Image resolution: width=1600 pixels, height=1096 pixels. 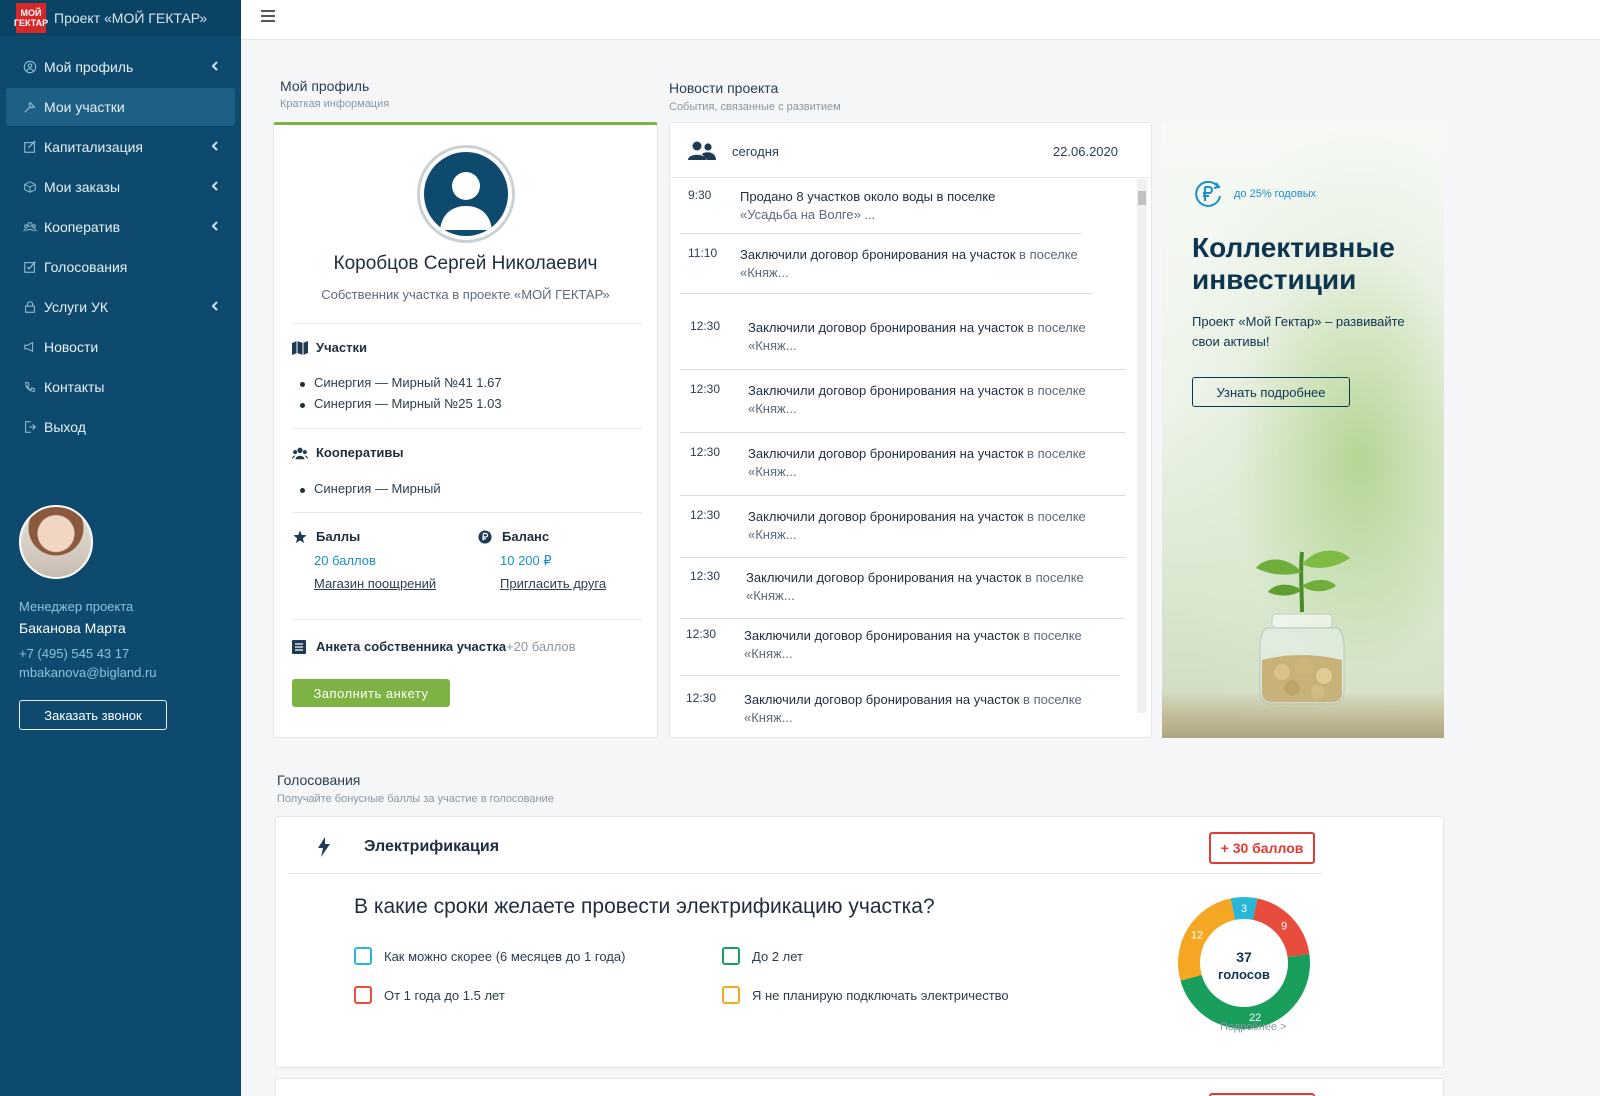 I want to click on ruble-circle-icon, so click(x=486, y=536).